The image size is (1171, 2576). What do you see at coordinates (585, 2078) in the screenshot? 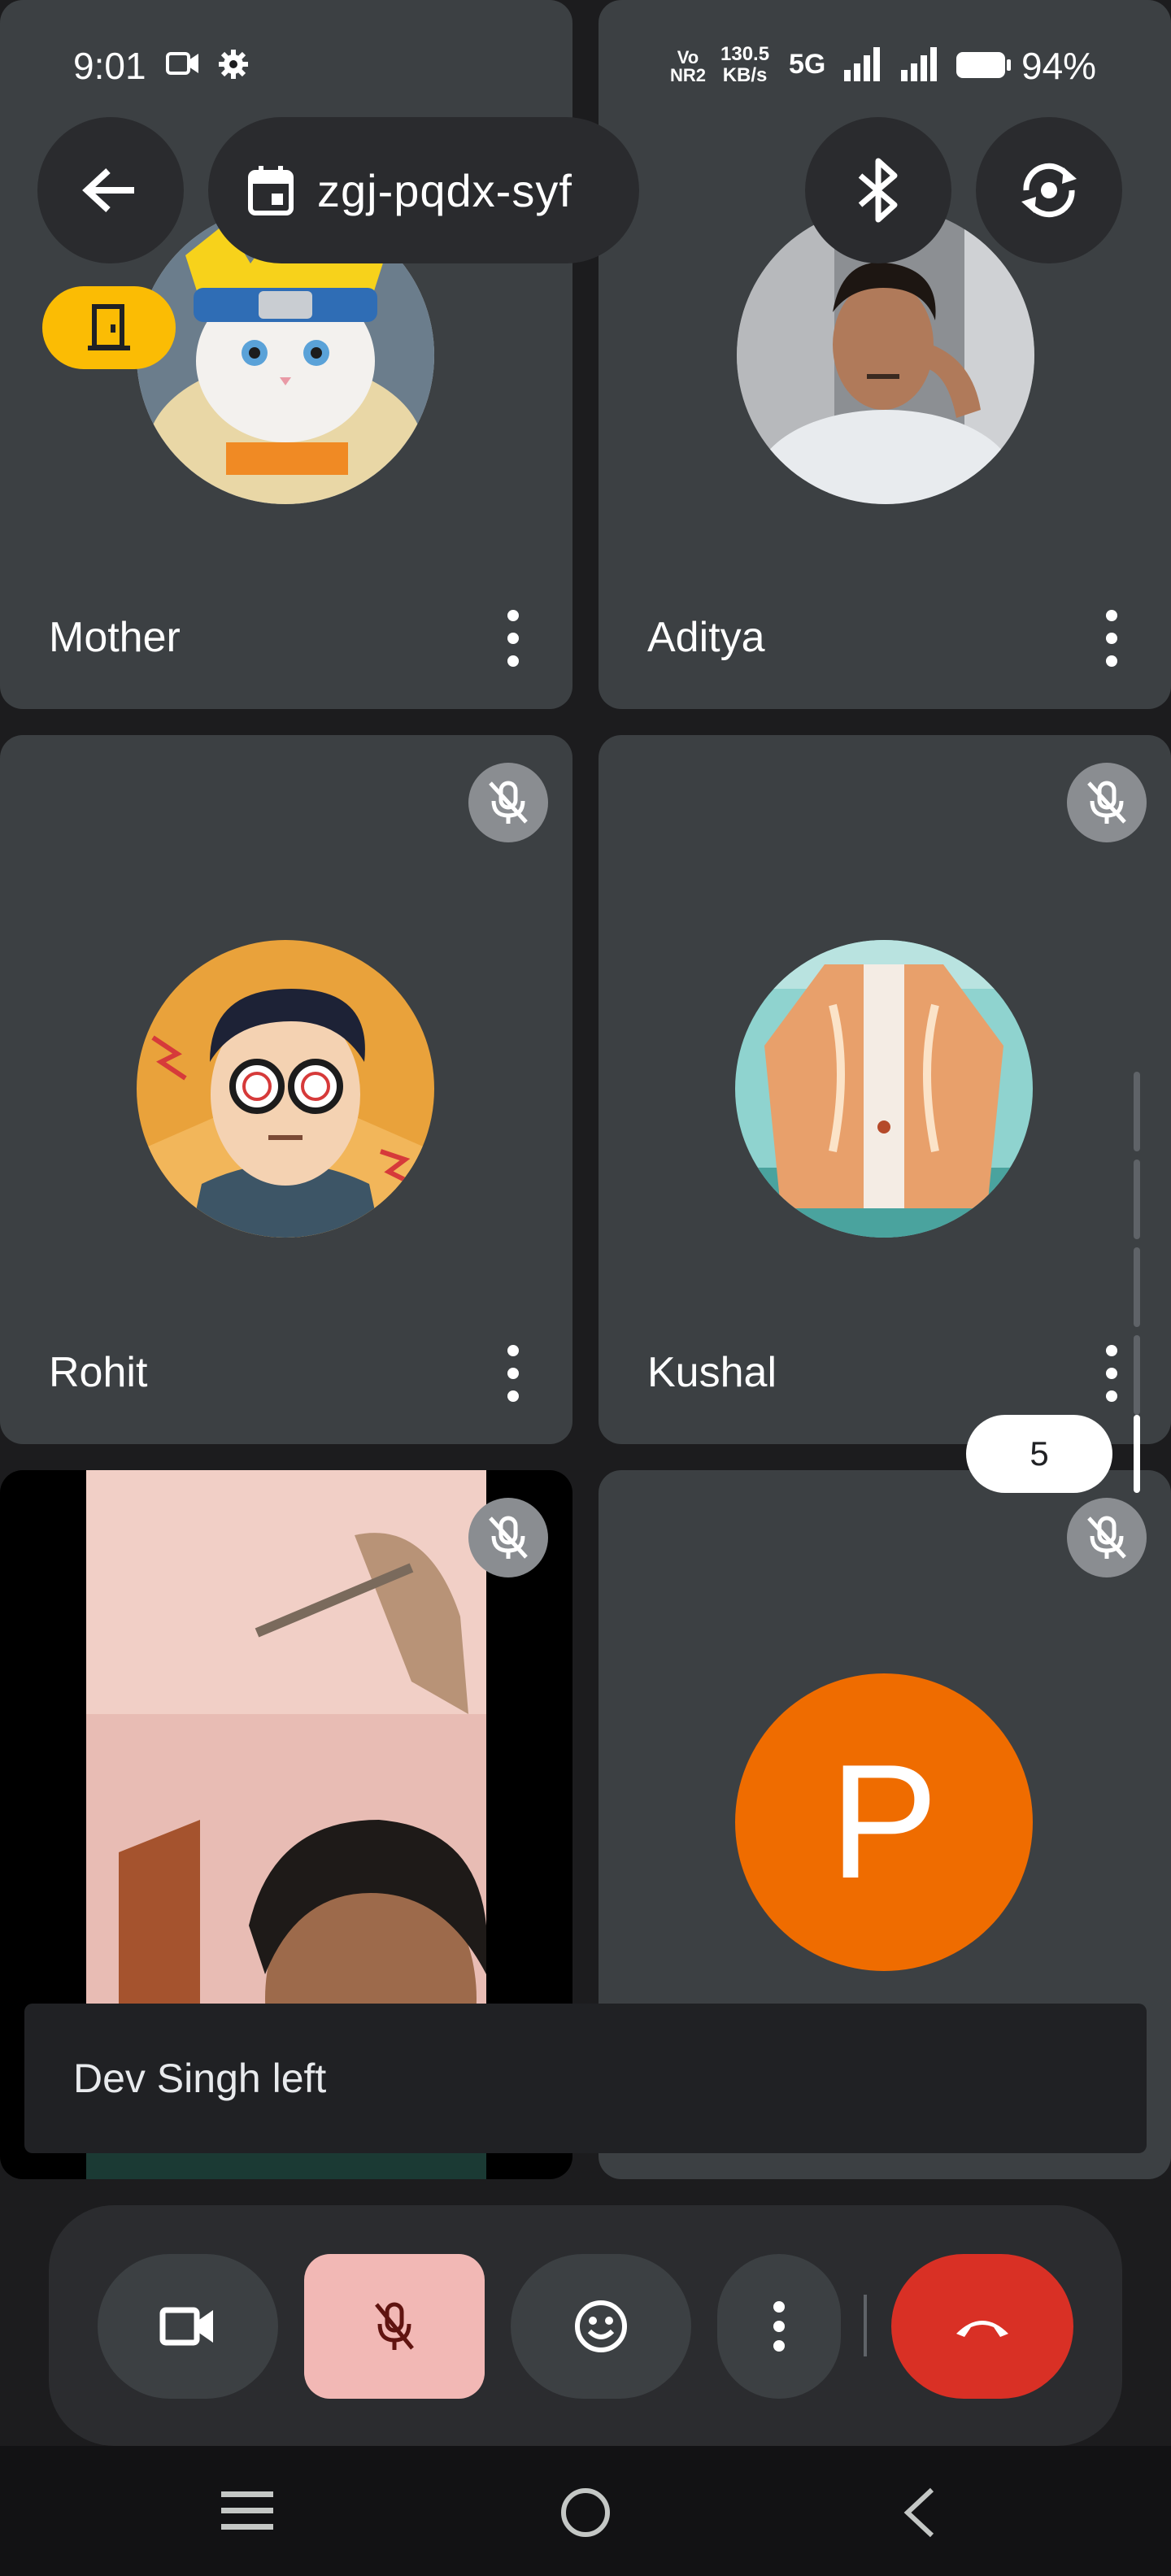
I see `notification-toast: Dev Singh left` at bounding box center [585, 2078].